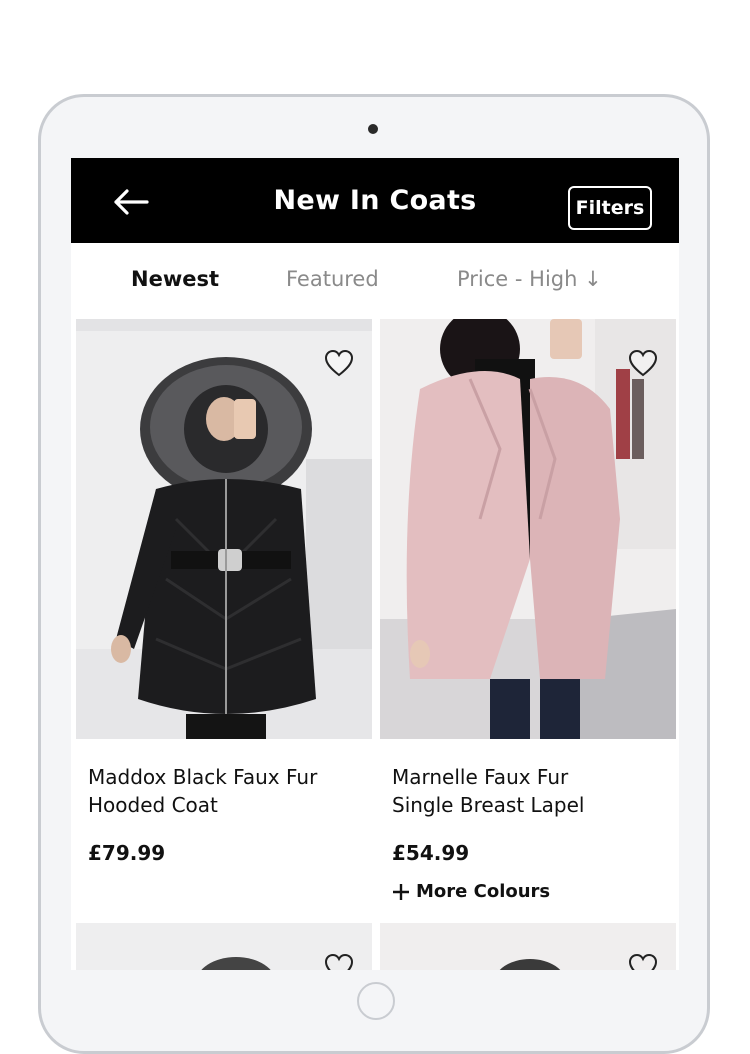 The width and height of the screenshot is (750, 1054). I want to click on more-colours-link: More Colours, so click(471, 891).